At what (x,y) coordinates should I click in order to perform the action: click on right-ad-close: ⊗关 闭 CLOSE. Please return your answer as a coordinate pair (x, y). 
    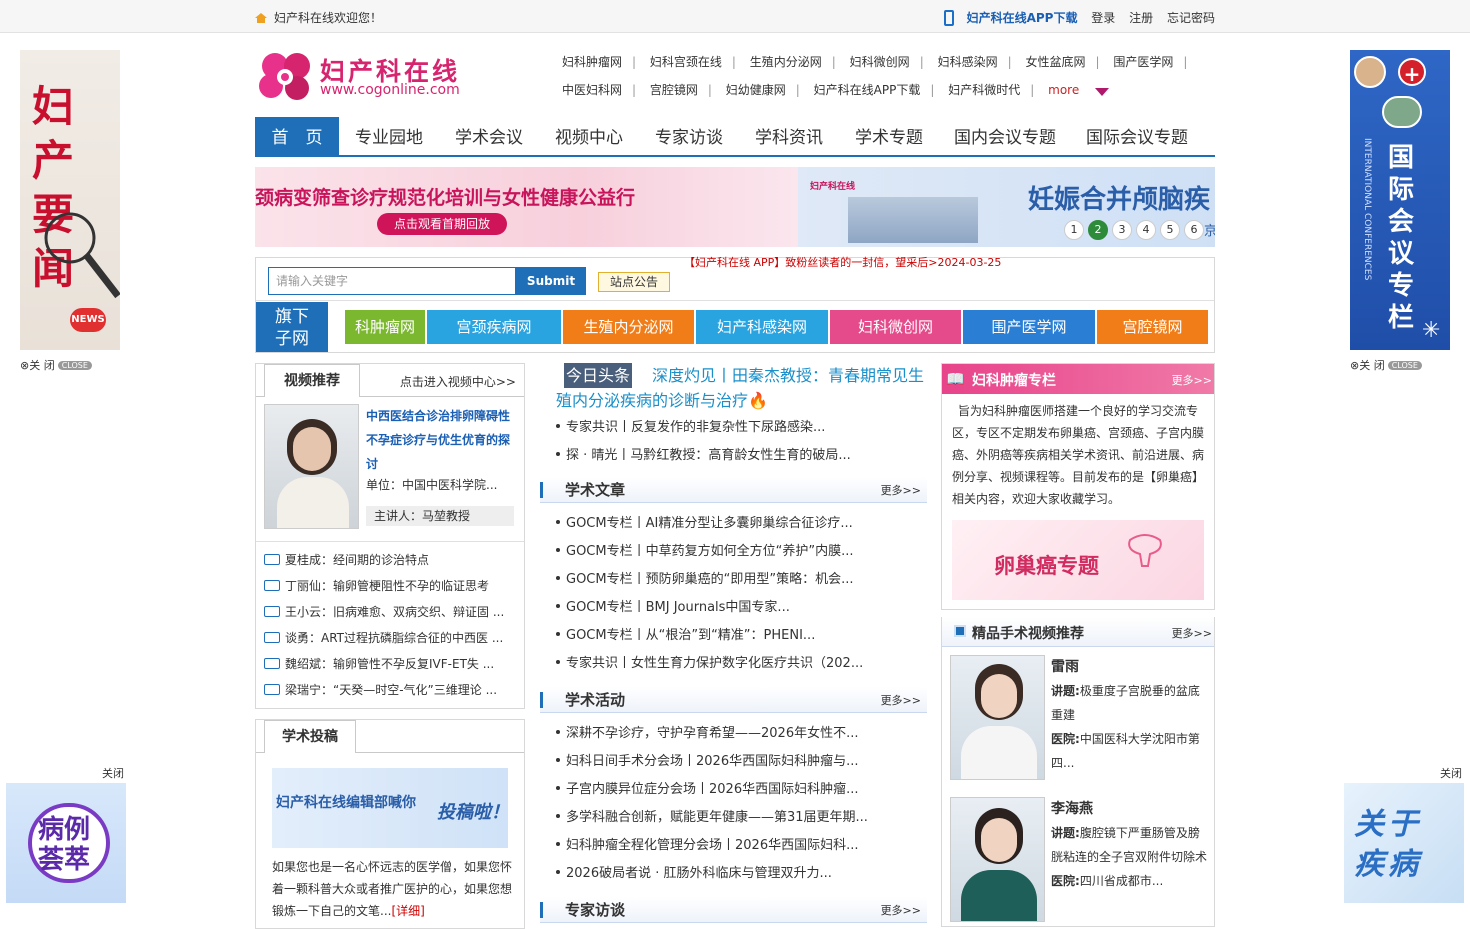
    Looking at the image, I should click on (1386, 365).